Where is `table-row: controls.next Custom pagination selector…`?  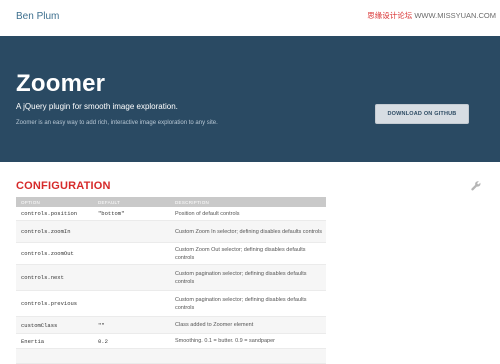 table-row: controls.next Custom pagination selector… is located at coordinates (171, 278).